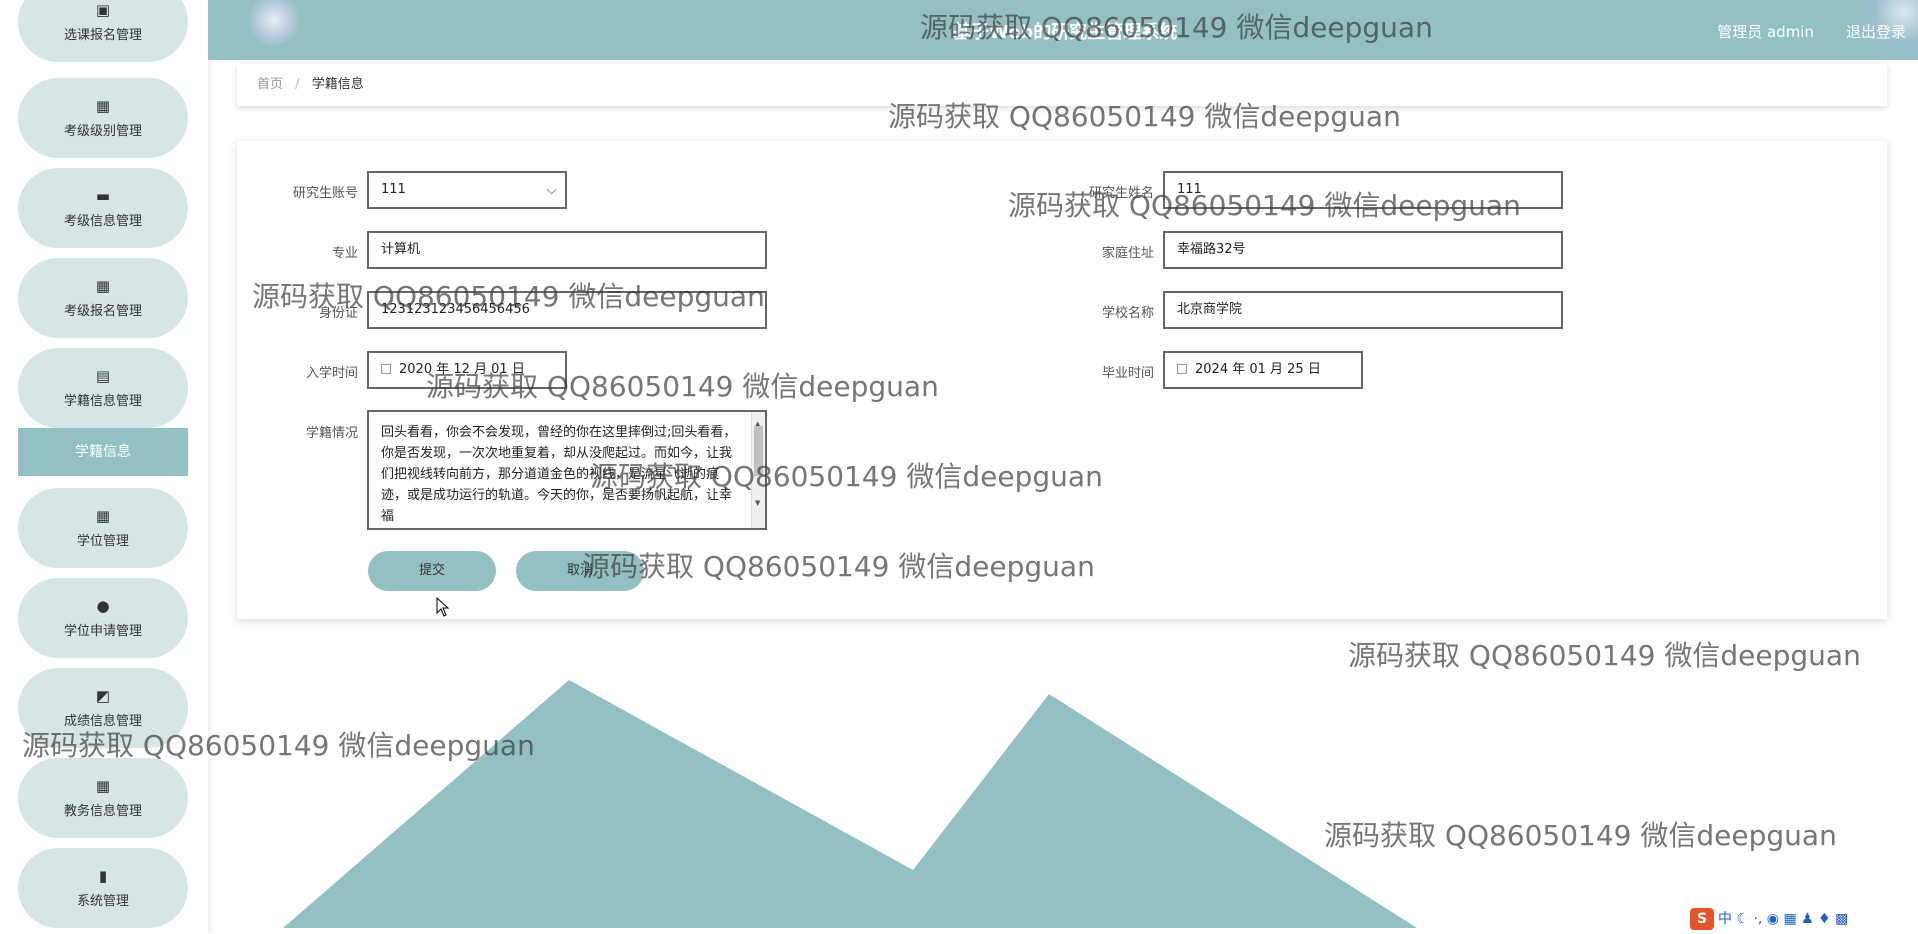  Describe the element at coordinates (102, 401) in the screenshot. I see `sidebar-item-label: 学籍信息管理` at that location.